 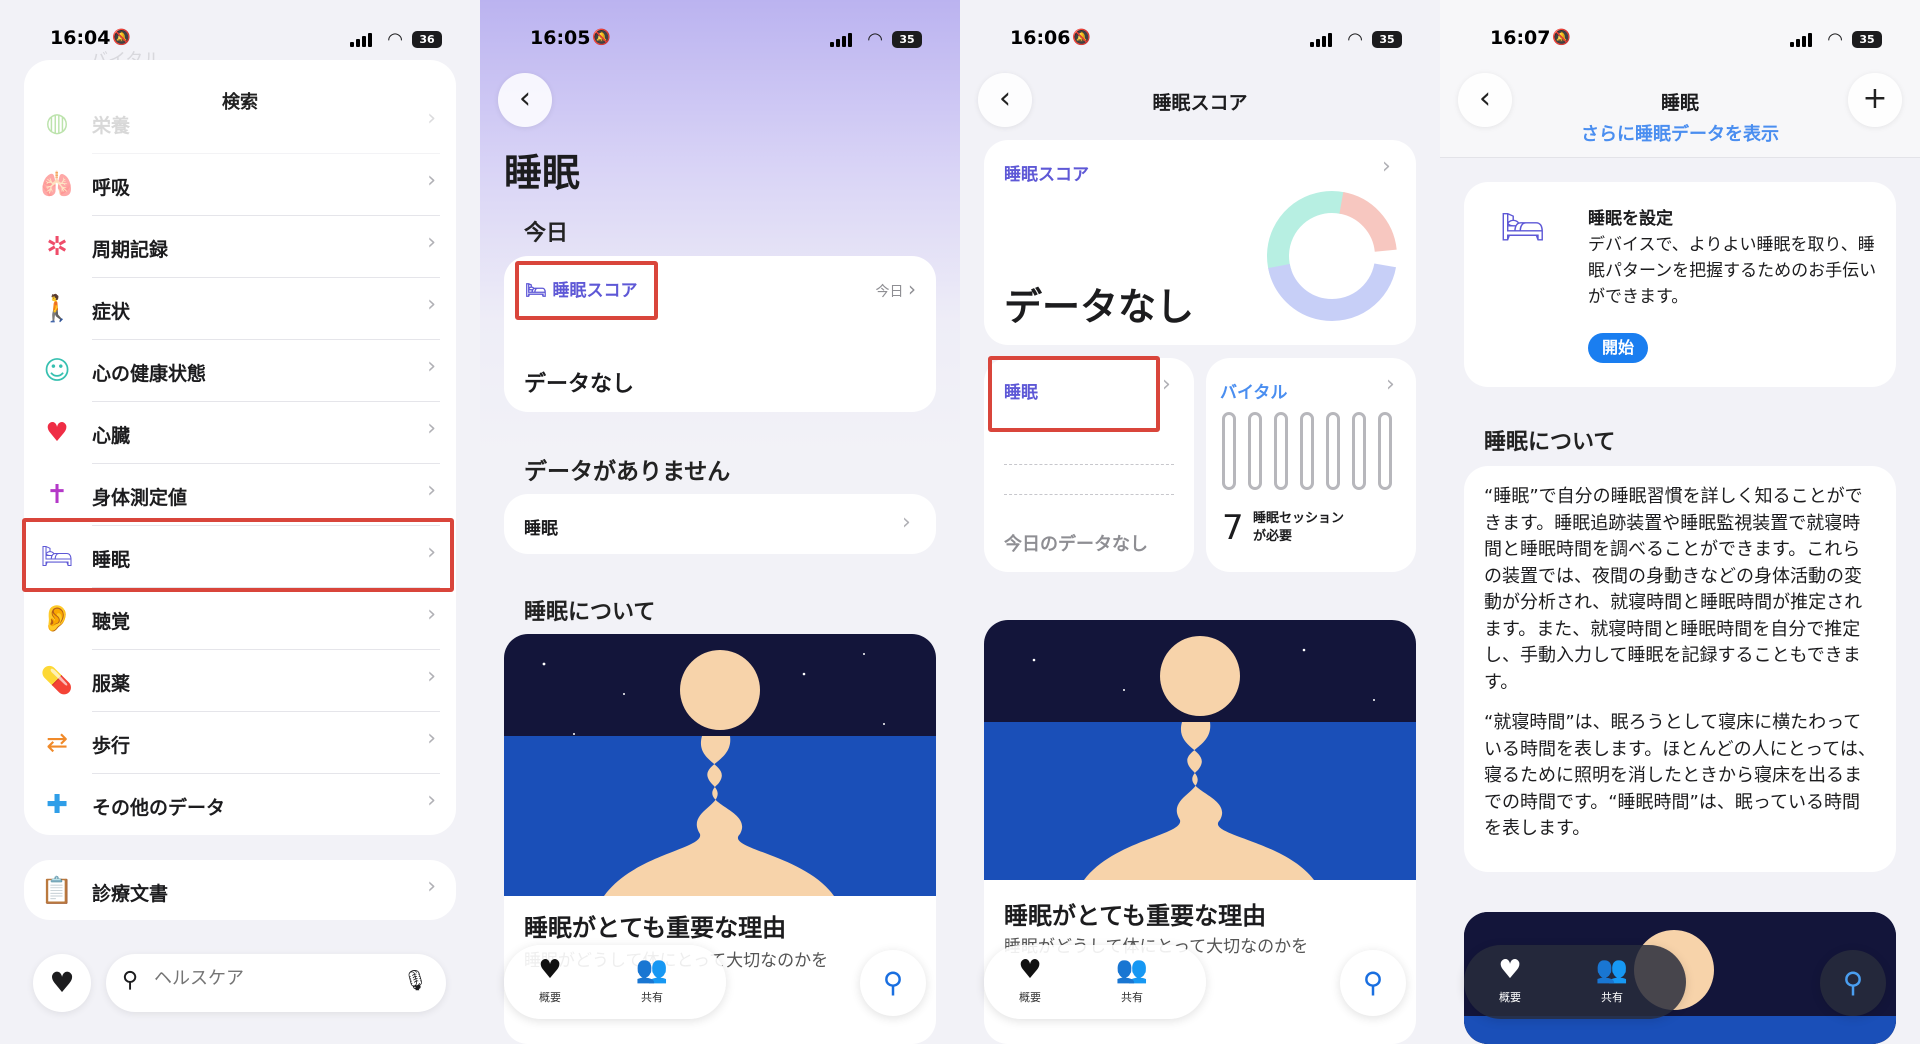 I want to click on start-button: 開始, so click(x=1618, y=348).